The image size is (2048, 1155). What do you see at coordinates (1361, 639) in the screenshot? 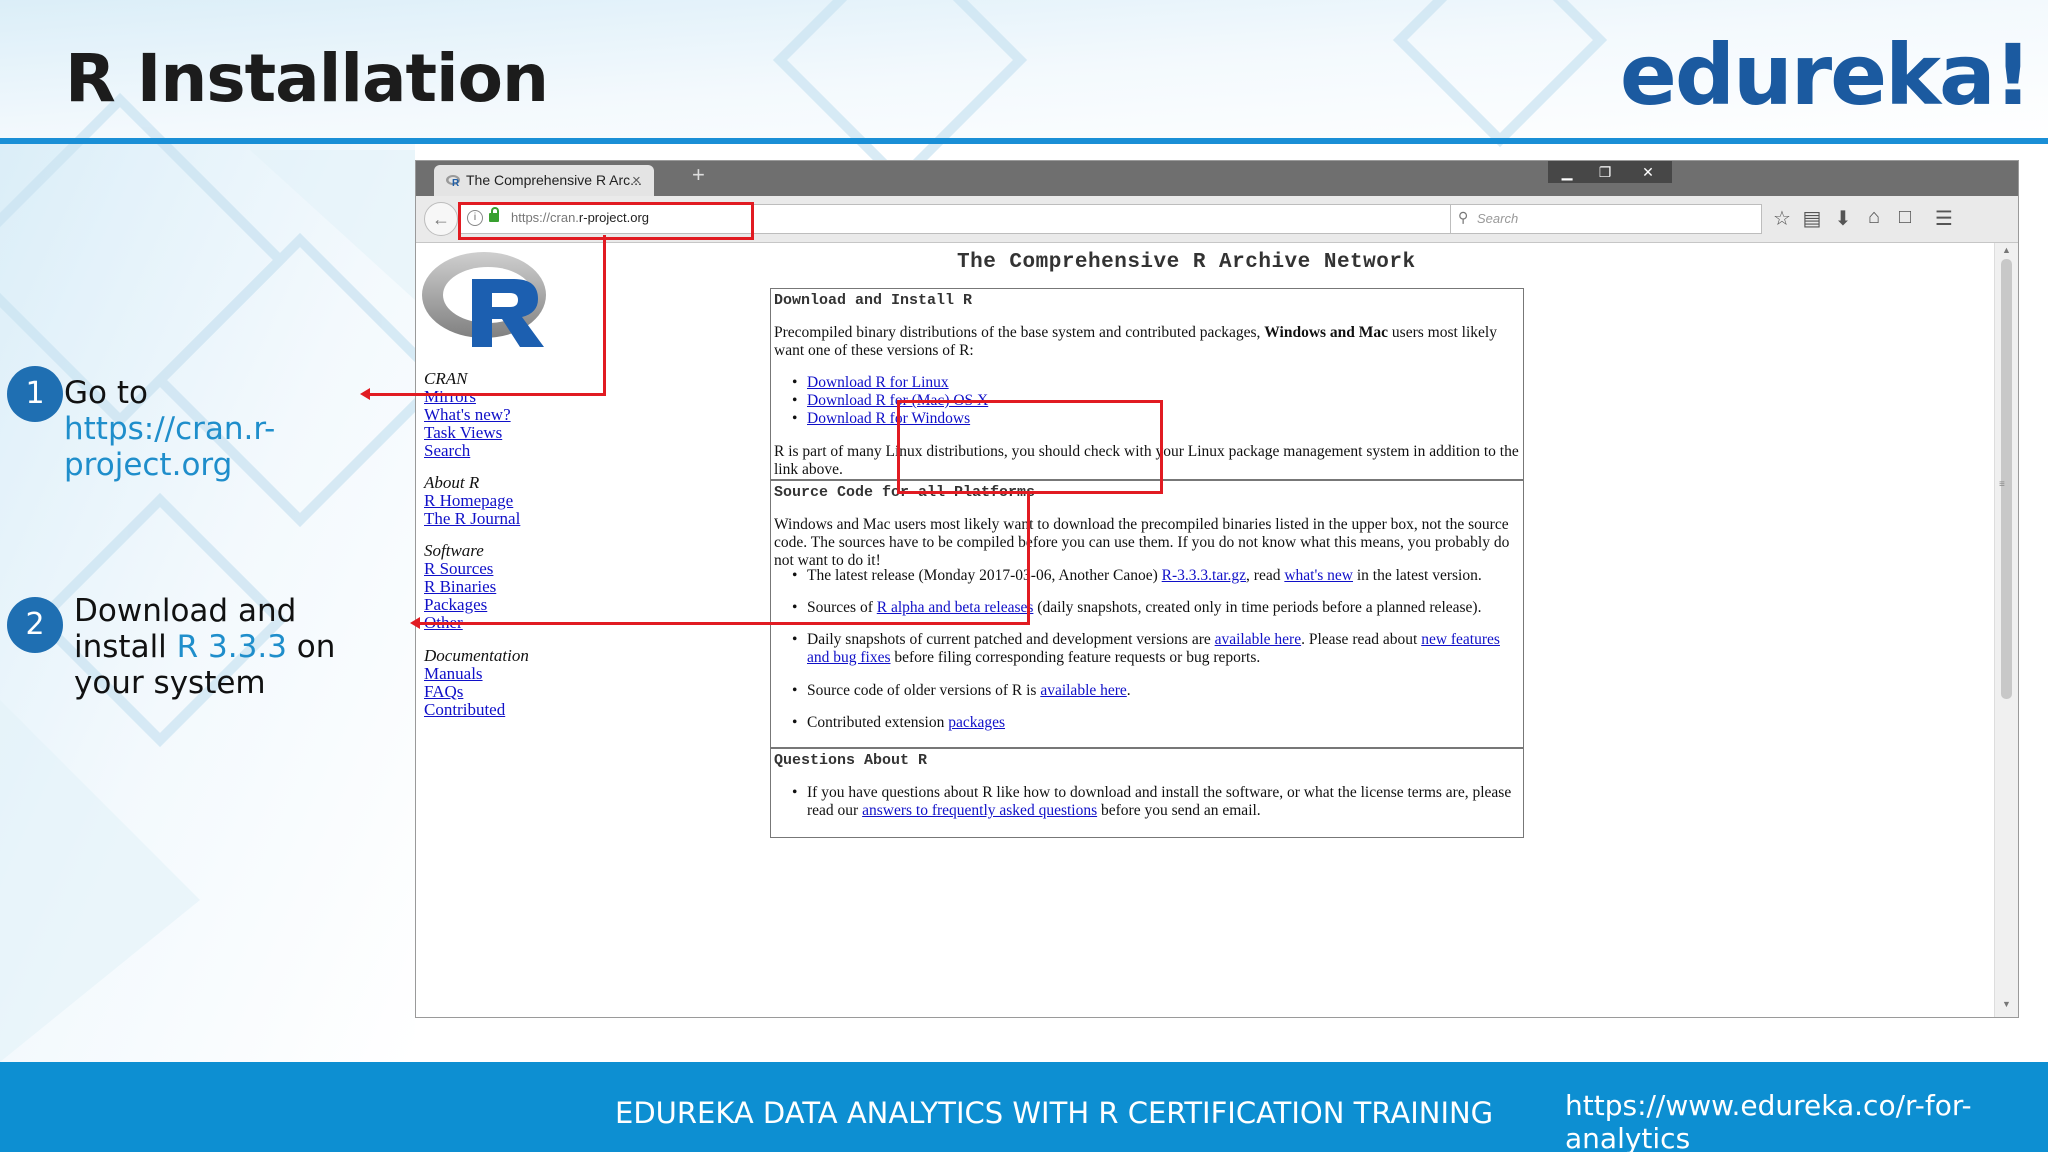
I see `source-item3-b: . Please read about` at bounding box center [1361, 639].